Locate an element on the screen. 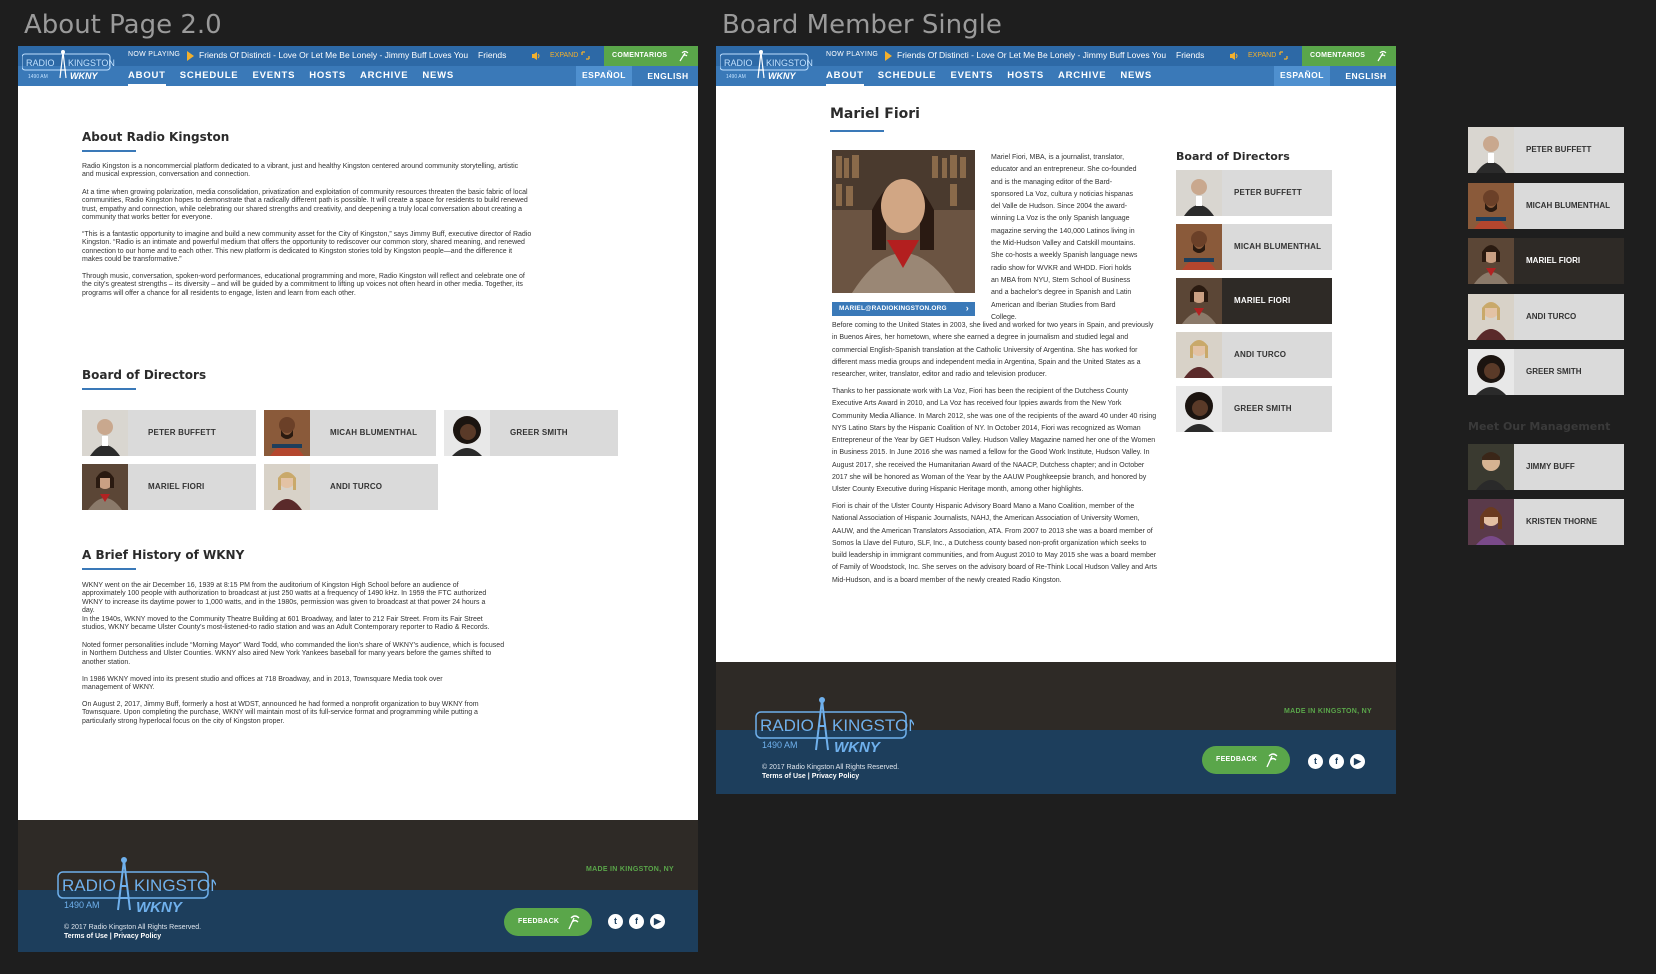 The width and height of the screenshot is (1656, 974). board-card-mariel-fiori: MARIEL FIORI is located at coordinates (169, 487).